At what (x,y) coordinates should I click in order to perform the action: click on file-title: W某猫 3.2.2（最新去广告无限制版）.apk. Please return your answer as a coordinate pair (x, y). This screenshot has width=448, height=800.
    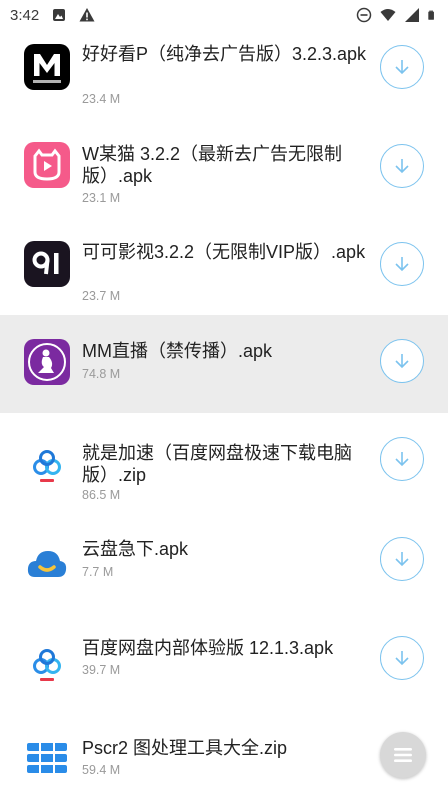
    Looking at the image, I should click on (212, 165).